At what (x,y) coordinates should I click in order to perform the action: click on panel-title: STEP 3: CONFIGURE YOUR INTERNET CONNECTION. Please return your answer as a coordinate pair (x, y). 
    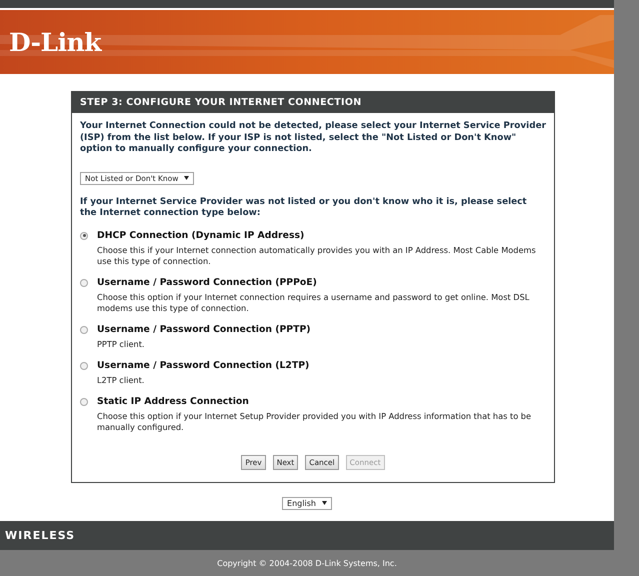
    Looking at the image, I should click on (313, 102).